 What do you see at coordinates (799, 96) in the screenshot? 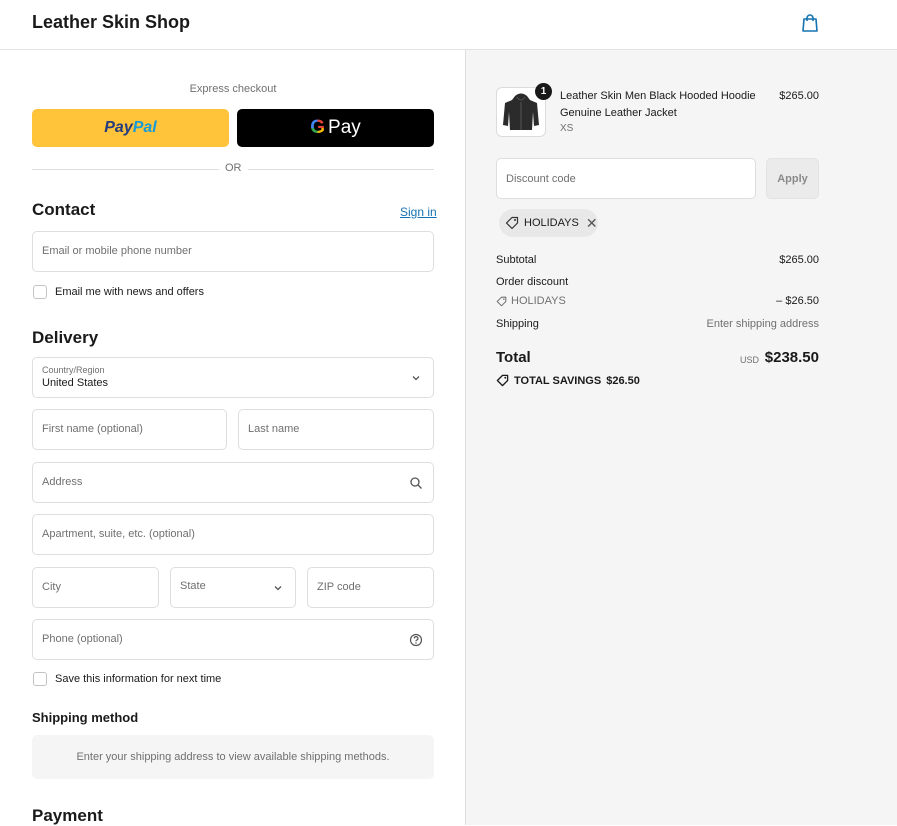
I see `product-price: $265.00` at bounding box center [799, 96].